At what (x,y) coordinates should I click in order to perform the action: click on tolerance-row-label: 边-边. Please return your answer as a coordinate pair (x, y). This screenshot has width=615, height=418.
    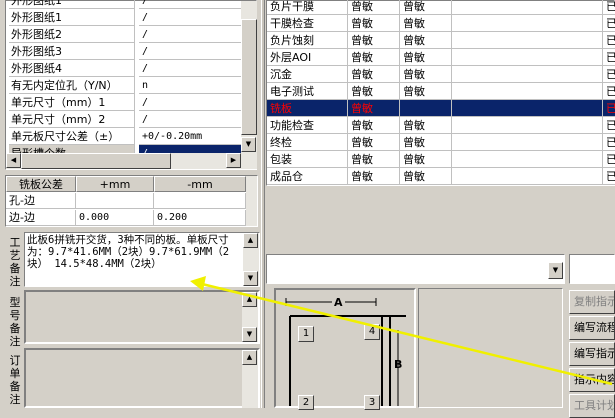
    Looking at the image, I should click on (41, 218).